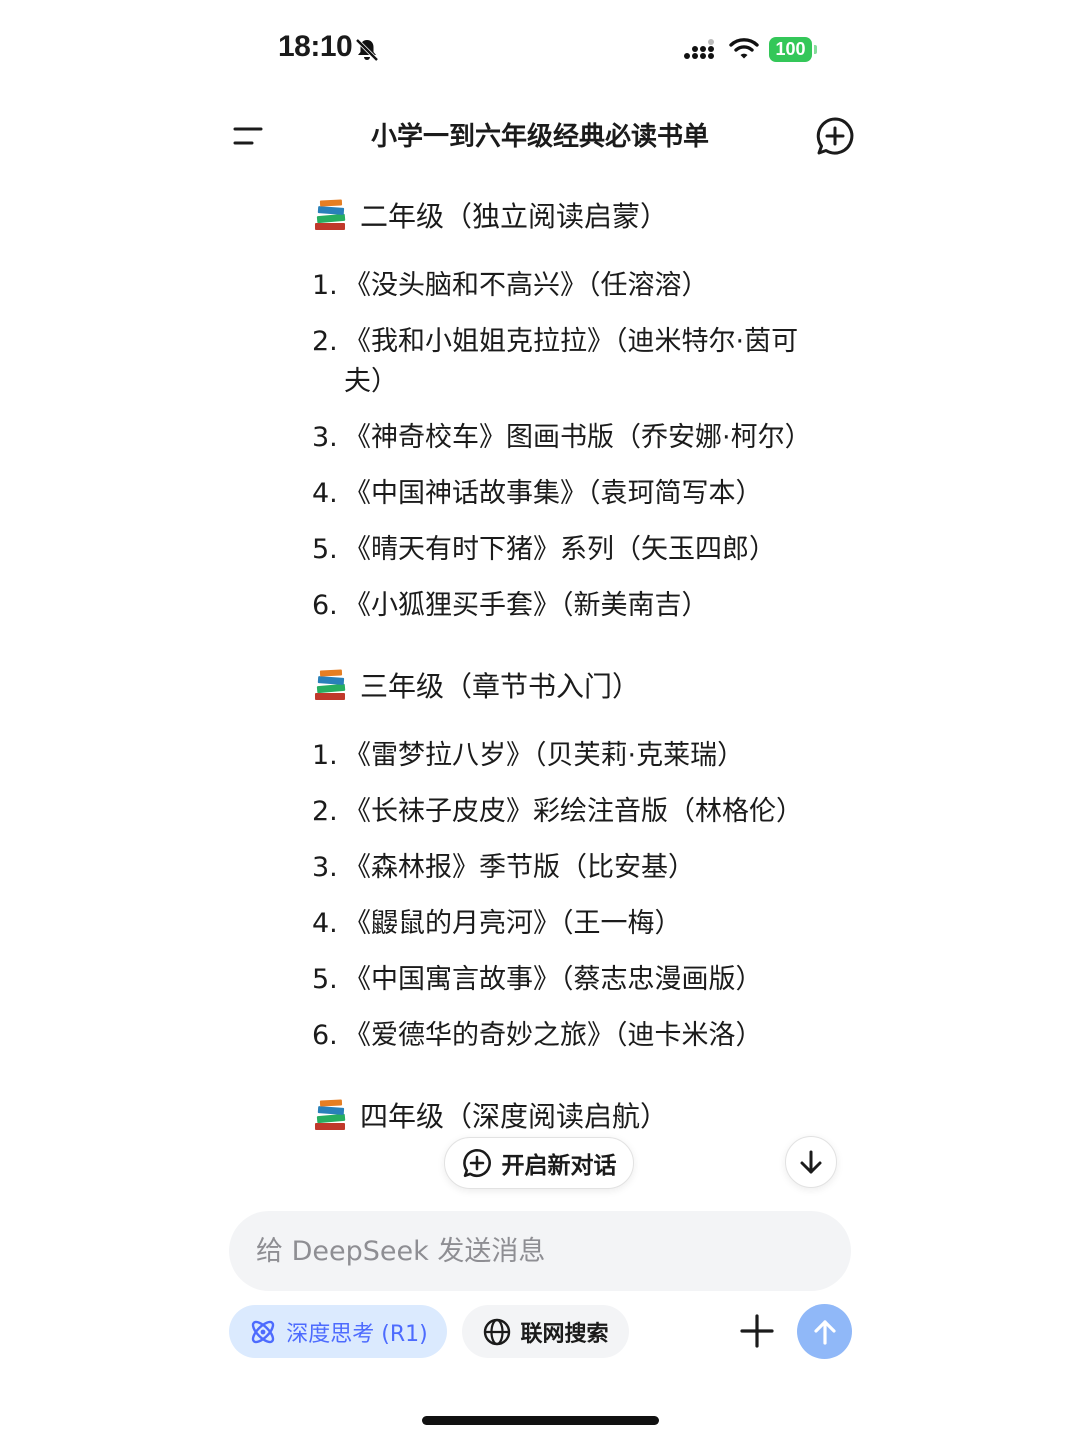 This screenshot has width=1080, height=1439. Describe the element at coordinates (564, 1334) in the screenshot. I see `web-search-label: 联网搜索` at that location.